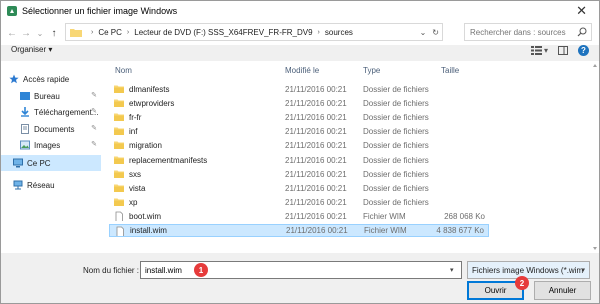 The image size is (600, 304). Describe the element at coordinates (435, 32) in the screenshot. I see `refresh-icon: ↻` at that location.